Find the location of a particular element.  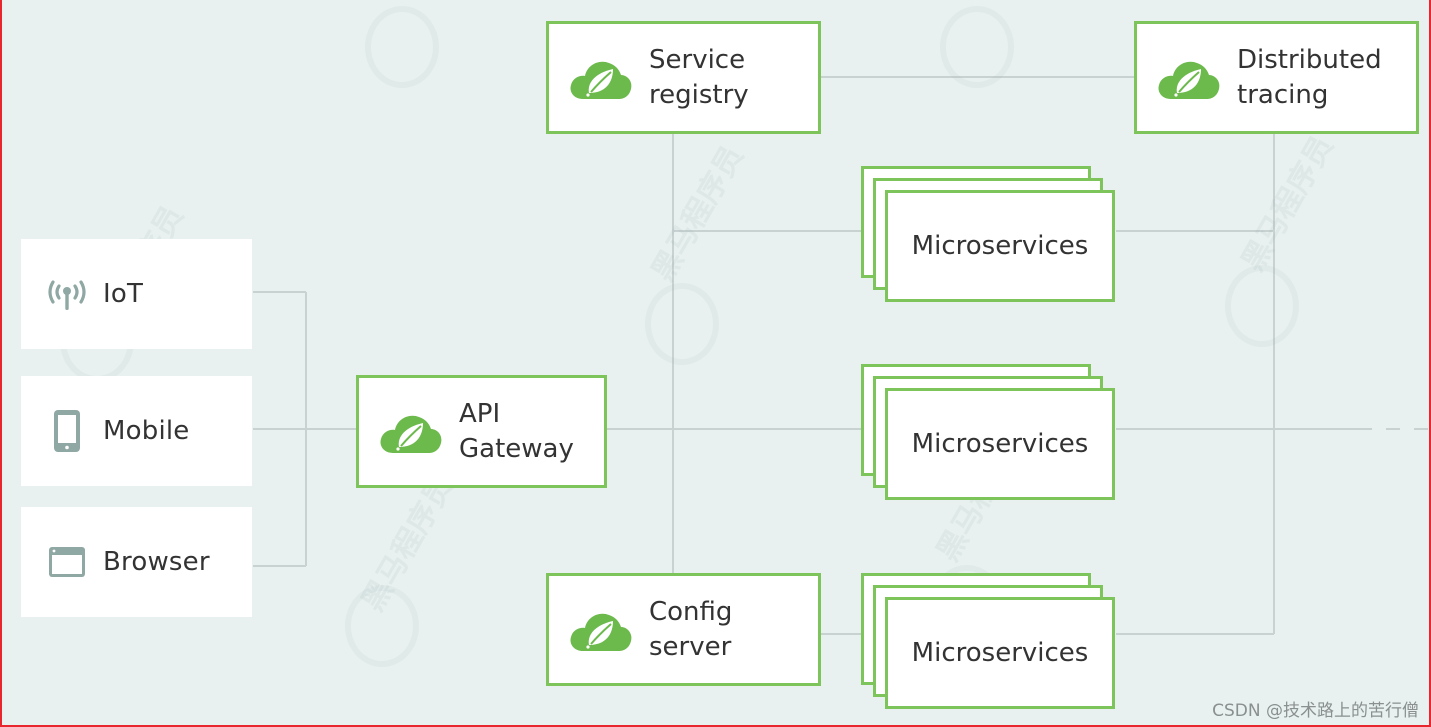

api-gateway-box: API Gateway is located at coordinates (481, 431).